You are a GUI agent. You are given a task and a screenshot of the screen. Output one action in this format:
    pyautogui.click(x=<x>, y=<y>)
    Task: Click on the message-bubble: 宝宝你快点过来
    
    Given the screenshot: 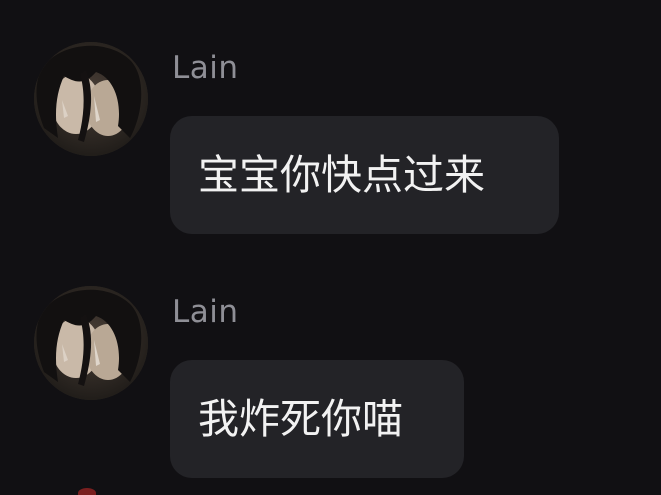 What is the action you would take?
    pyautogui.click(x=364, y=175)
    